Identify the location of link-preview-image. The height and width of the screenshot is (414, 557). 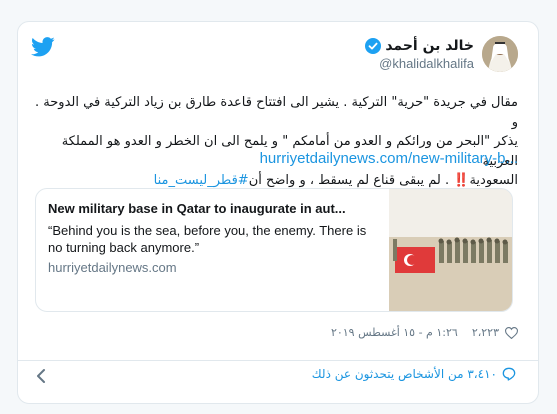
(450, 250).